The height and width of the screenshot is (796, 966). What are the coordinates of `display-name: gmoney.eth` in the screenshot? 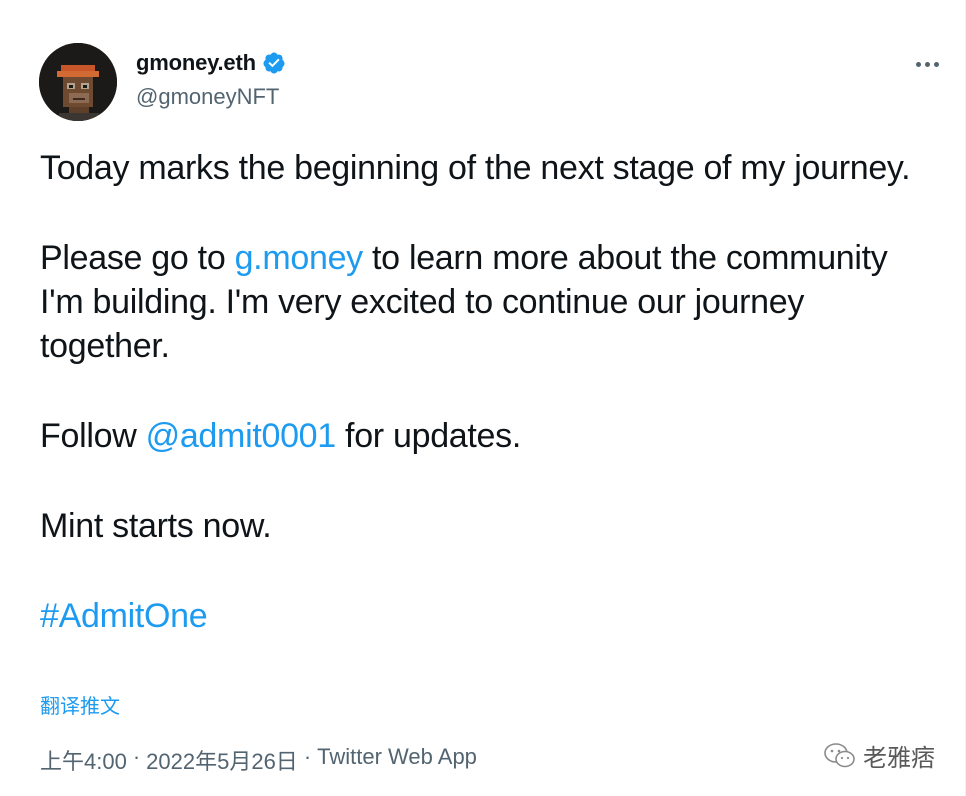 It's located at (196, 63).